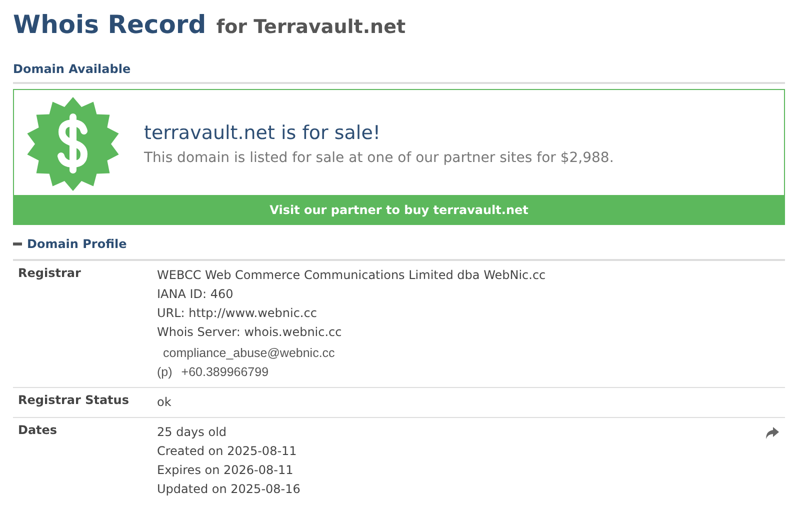 This screenshot has width=800, height=515. What do you see at coordinates (49, 273) in the screenshot?
I see `field-label: Registrar` at bounding box center [49, 273].